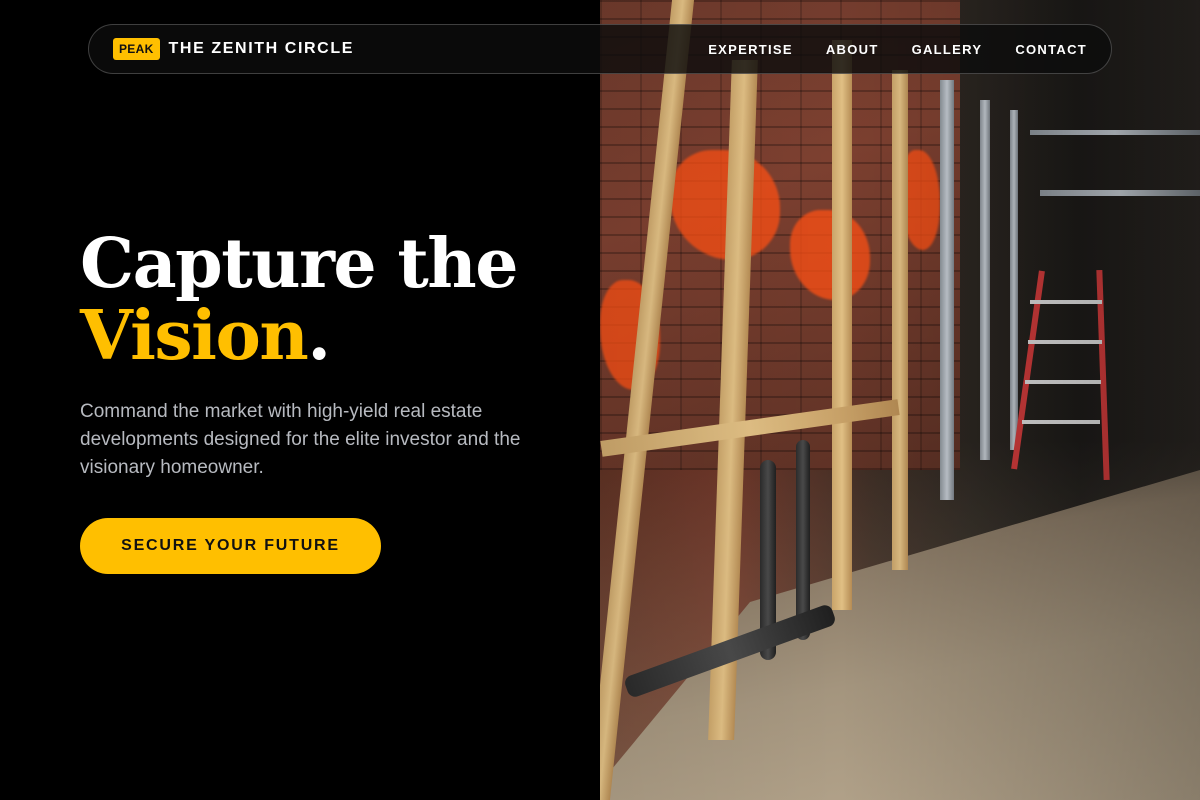  Describe the element at coordinates (194, 336) in the screenshot. I see `headline-accent-word: Vision` at that location.